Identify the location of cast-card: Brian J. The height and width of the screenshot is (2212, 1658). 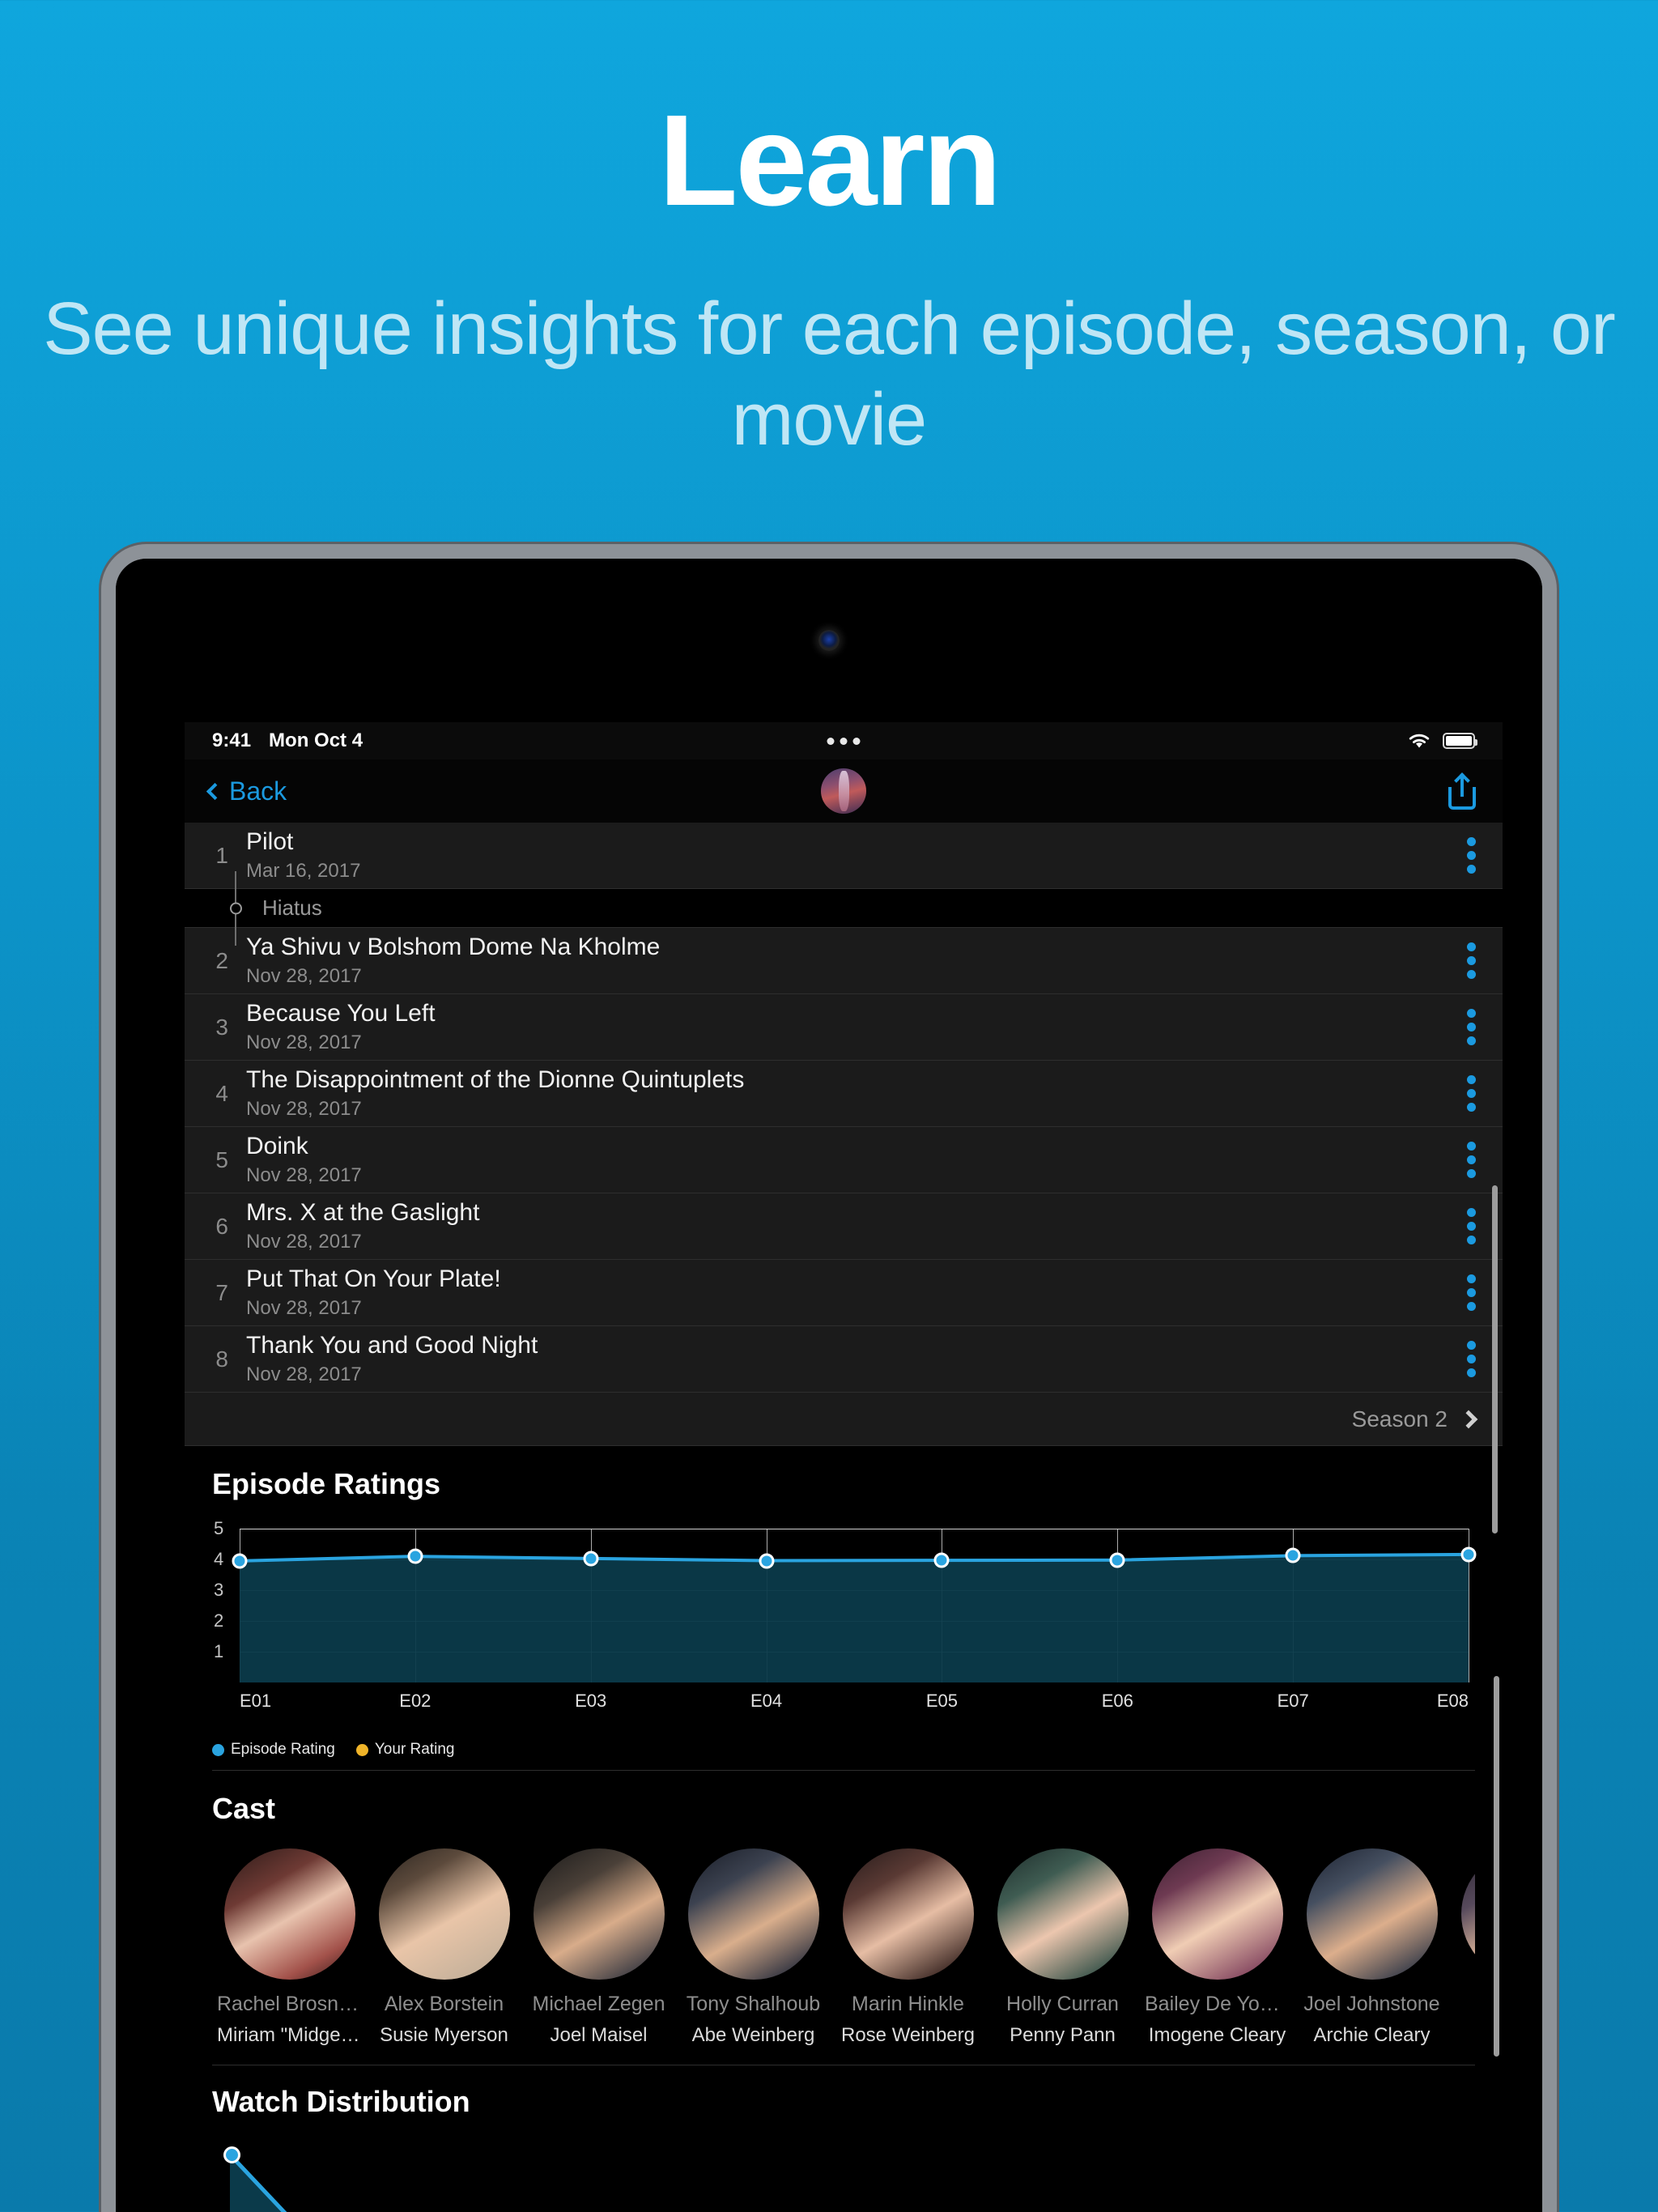
(1462, 1947).